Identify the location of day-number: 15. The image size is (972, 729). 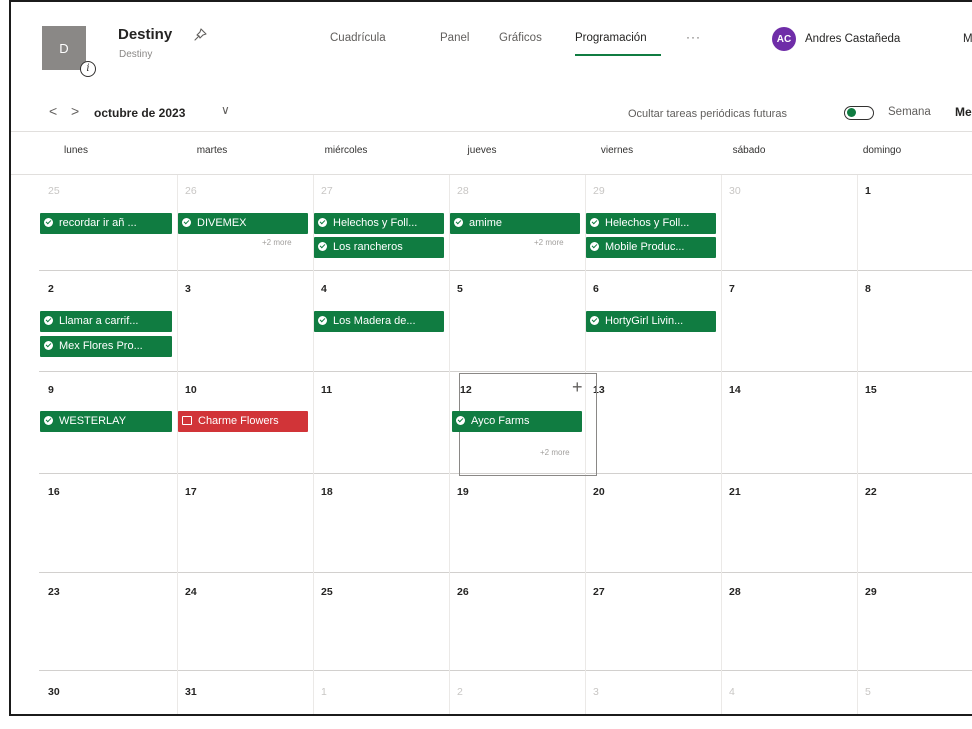
(871, 390).